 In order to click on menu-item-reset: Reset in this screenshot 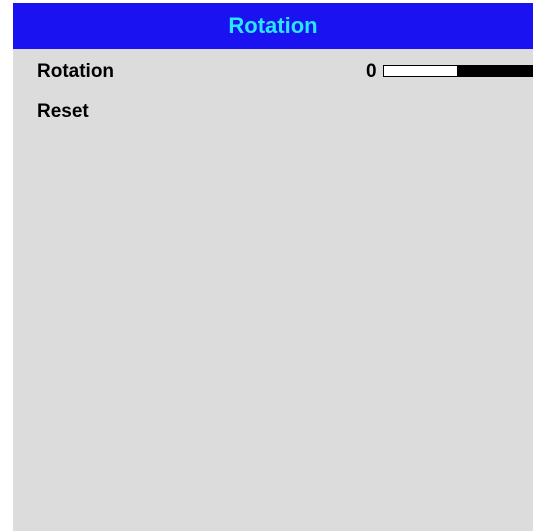, I will do `click(273, 114)`.